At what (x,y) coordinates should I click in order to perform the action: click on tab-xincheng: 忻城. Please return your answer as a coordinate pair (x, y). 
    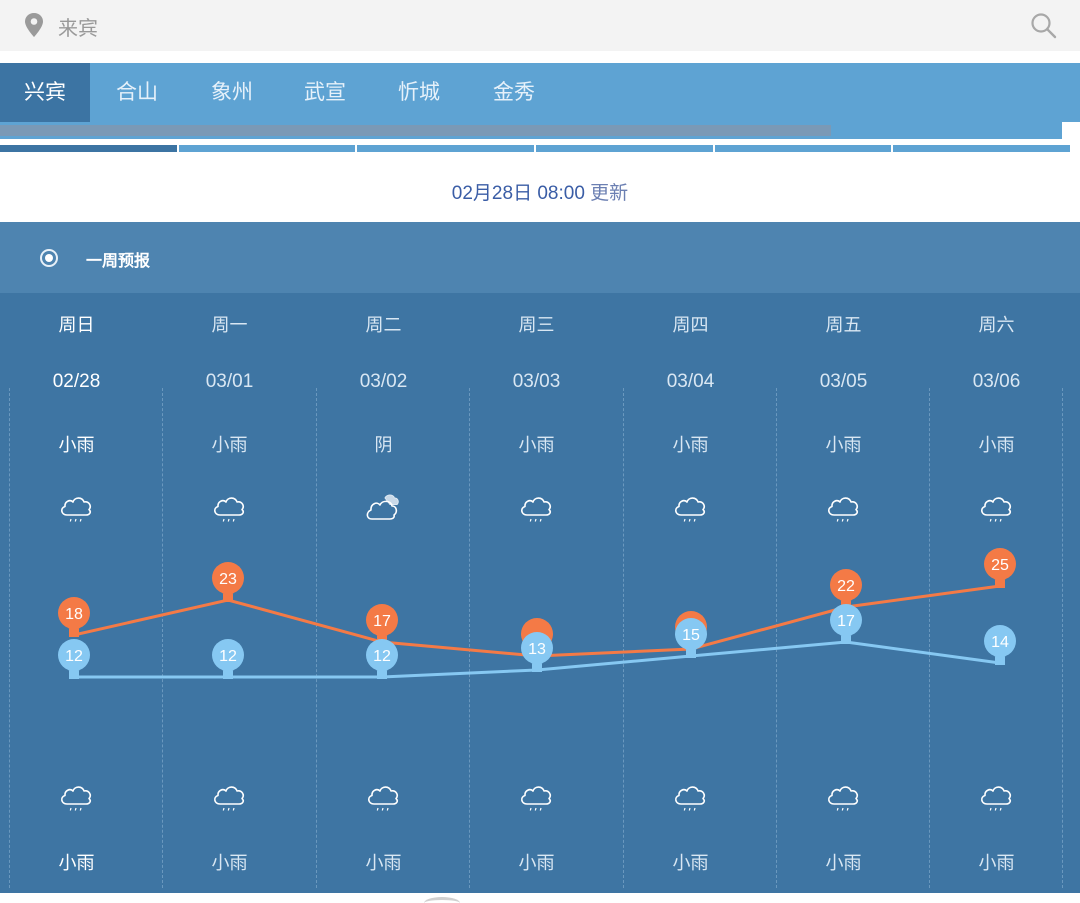
    Looking at the image, I should click on (419, 92).